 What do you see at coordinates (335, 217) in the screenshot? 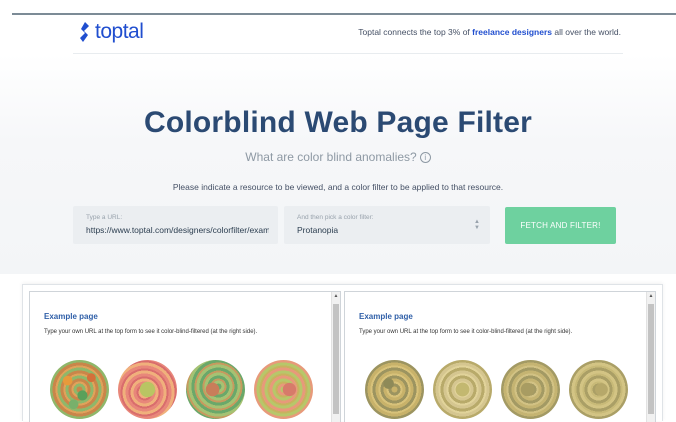
I see `filter-select-label: And then pick a color filter:` at bounding box center [335, 217].